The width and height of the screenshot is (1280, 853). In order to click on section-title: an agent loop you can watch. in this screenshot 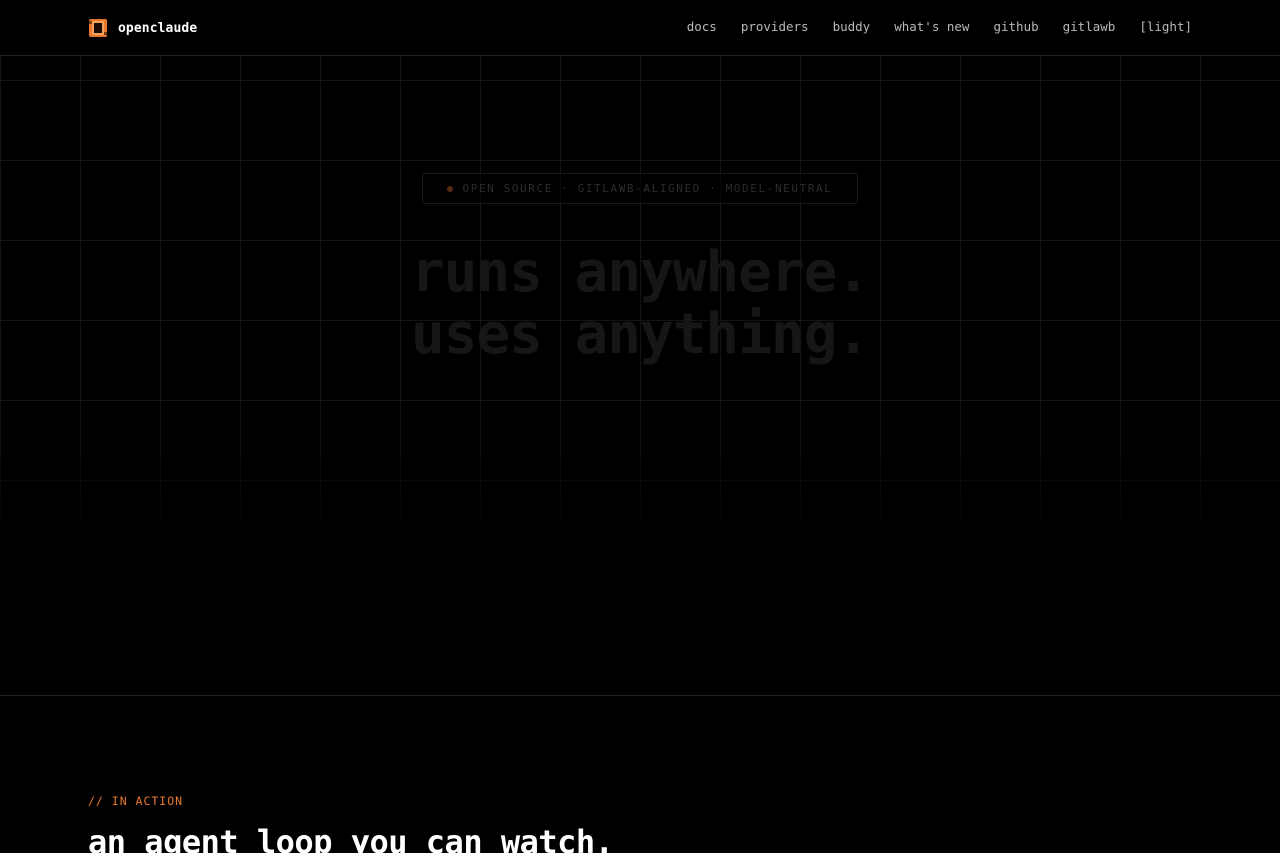, I will do `click(351, 838)`.